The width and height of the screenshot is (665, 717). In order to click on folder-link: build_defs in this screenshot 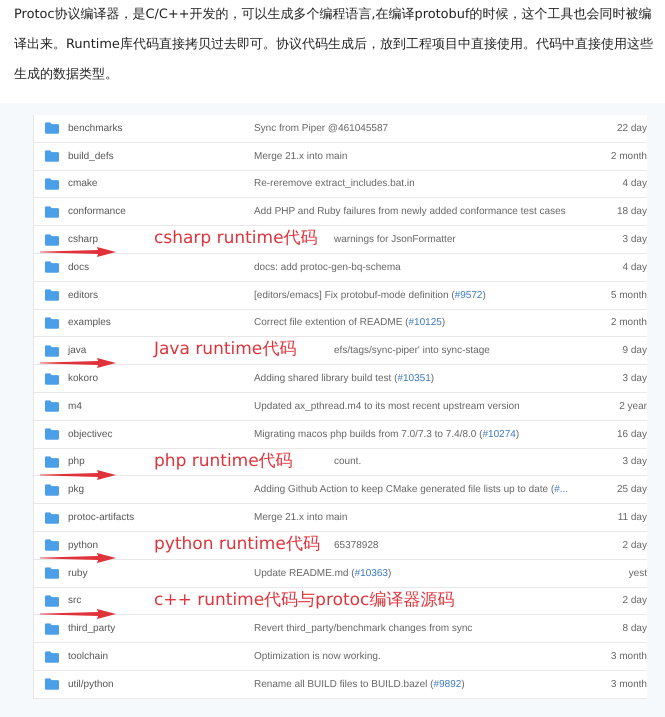, I will do `click(91, 156)`.